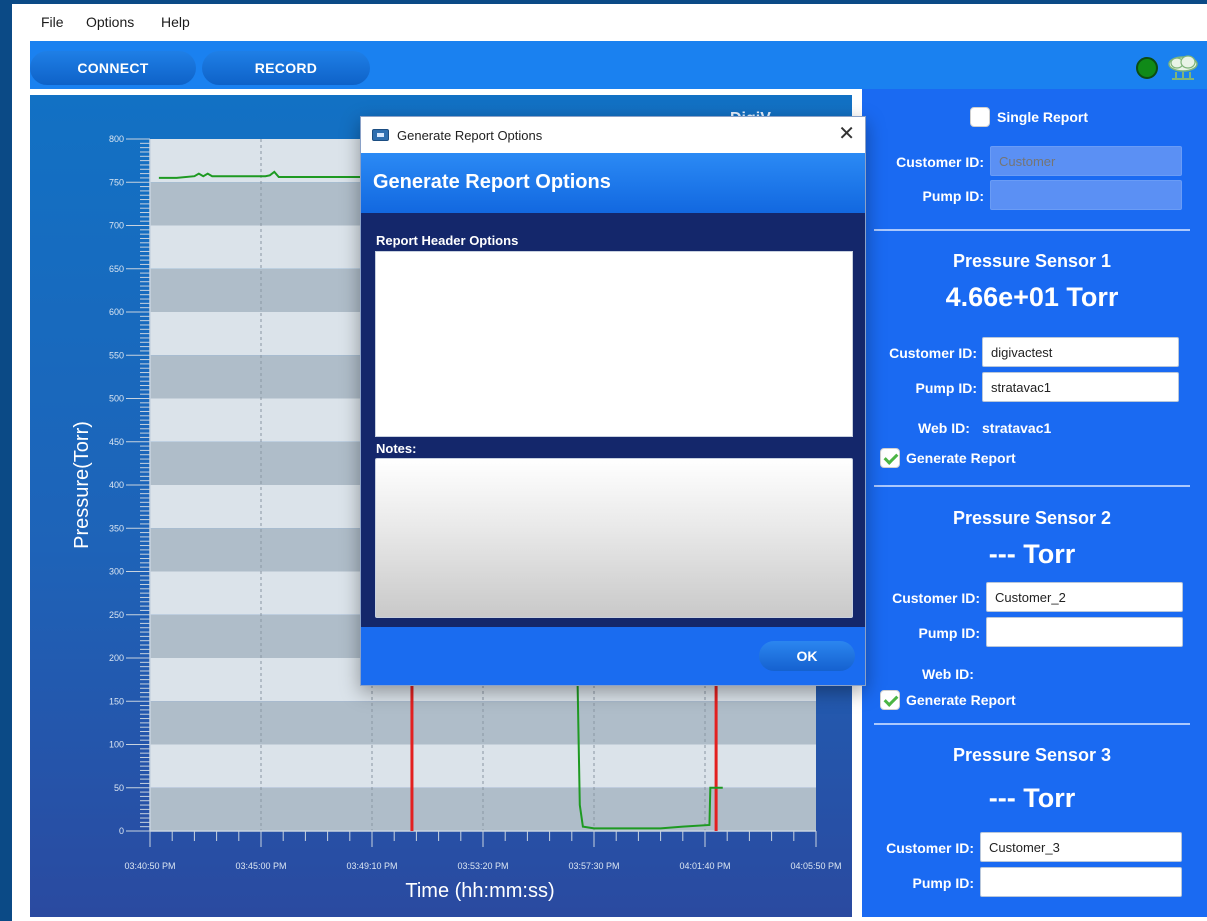 The width and height of the screenshot is (1207, 921). I want to click on chart-y-axis-label: Pressure(Torr), so click(82, 485).